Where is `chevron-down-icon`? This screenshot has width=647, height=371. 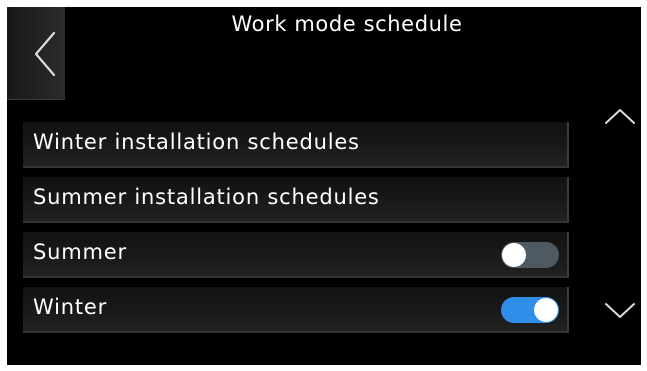 chevron-down-icon is located at coordinates (620, 310).